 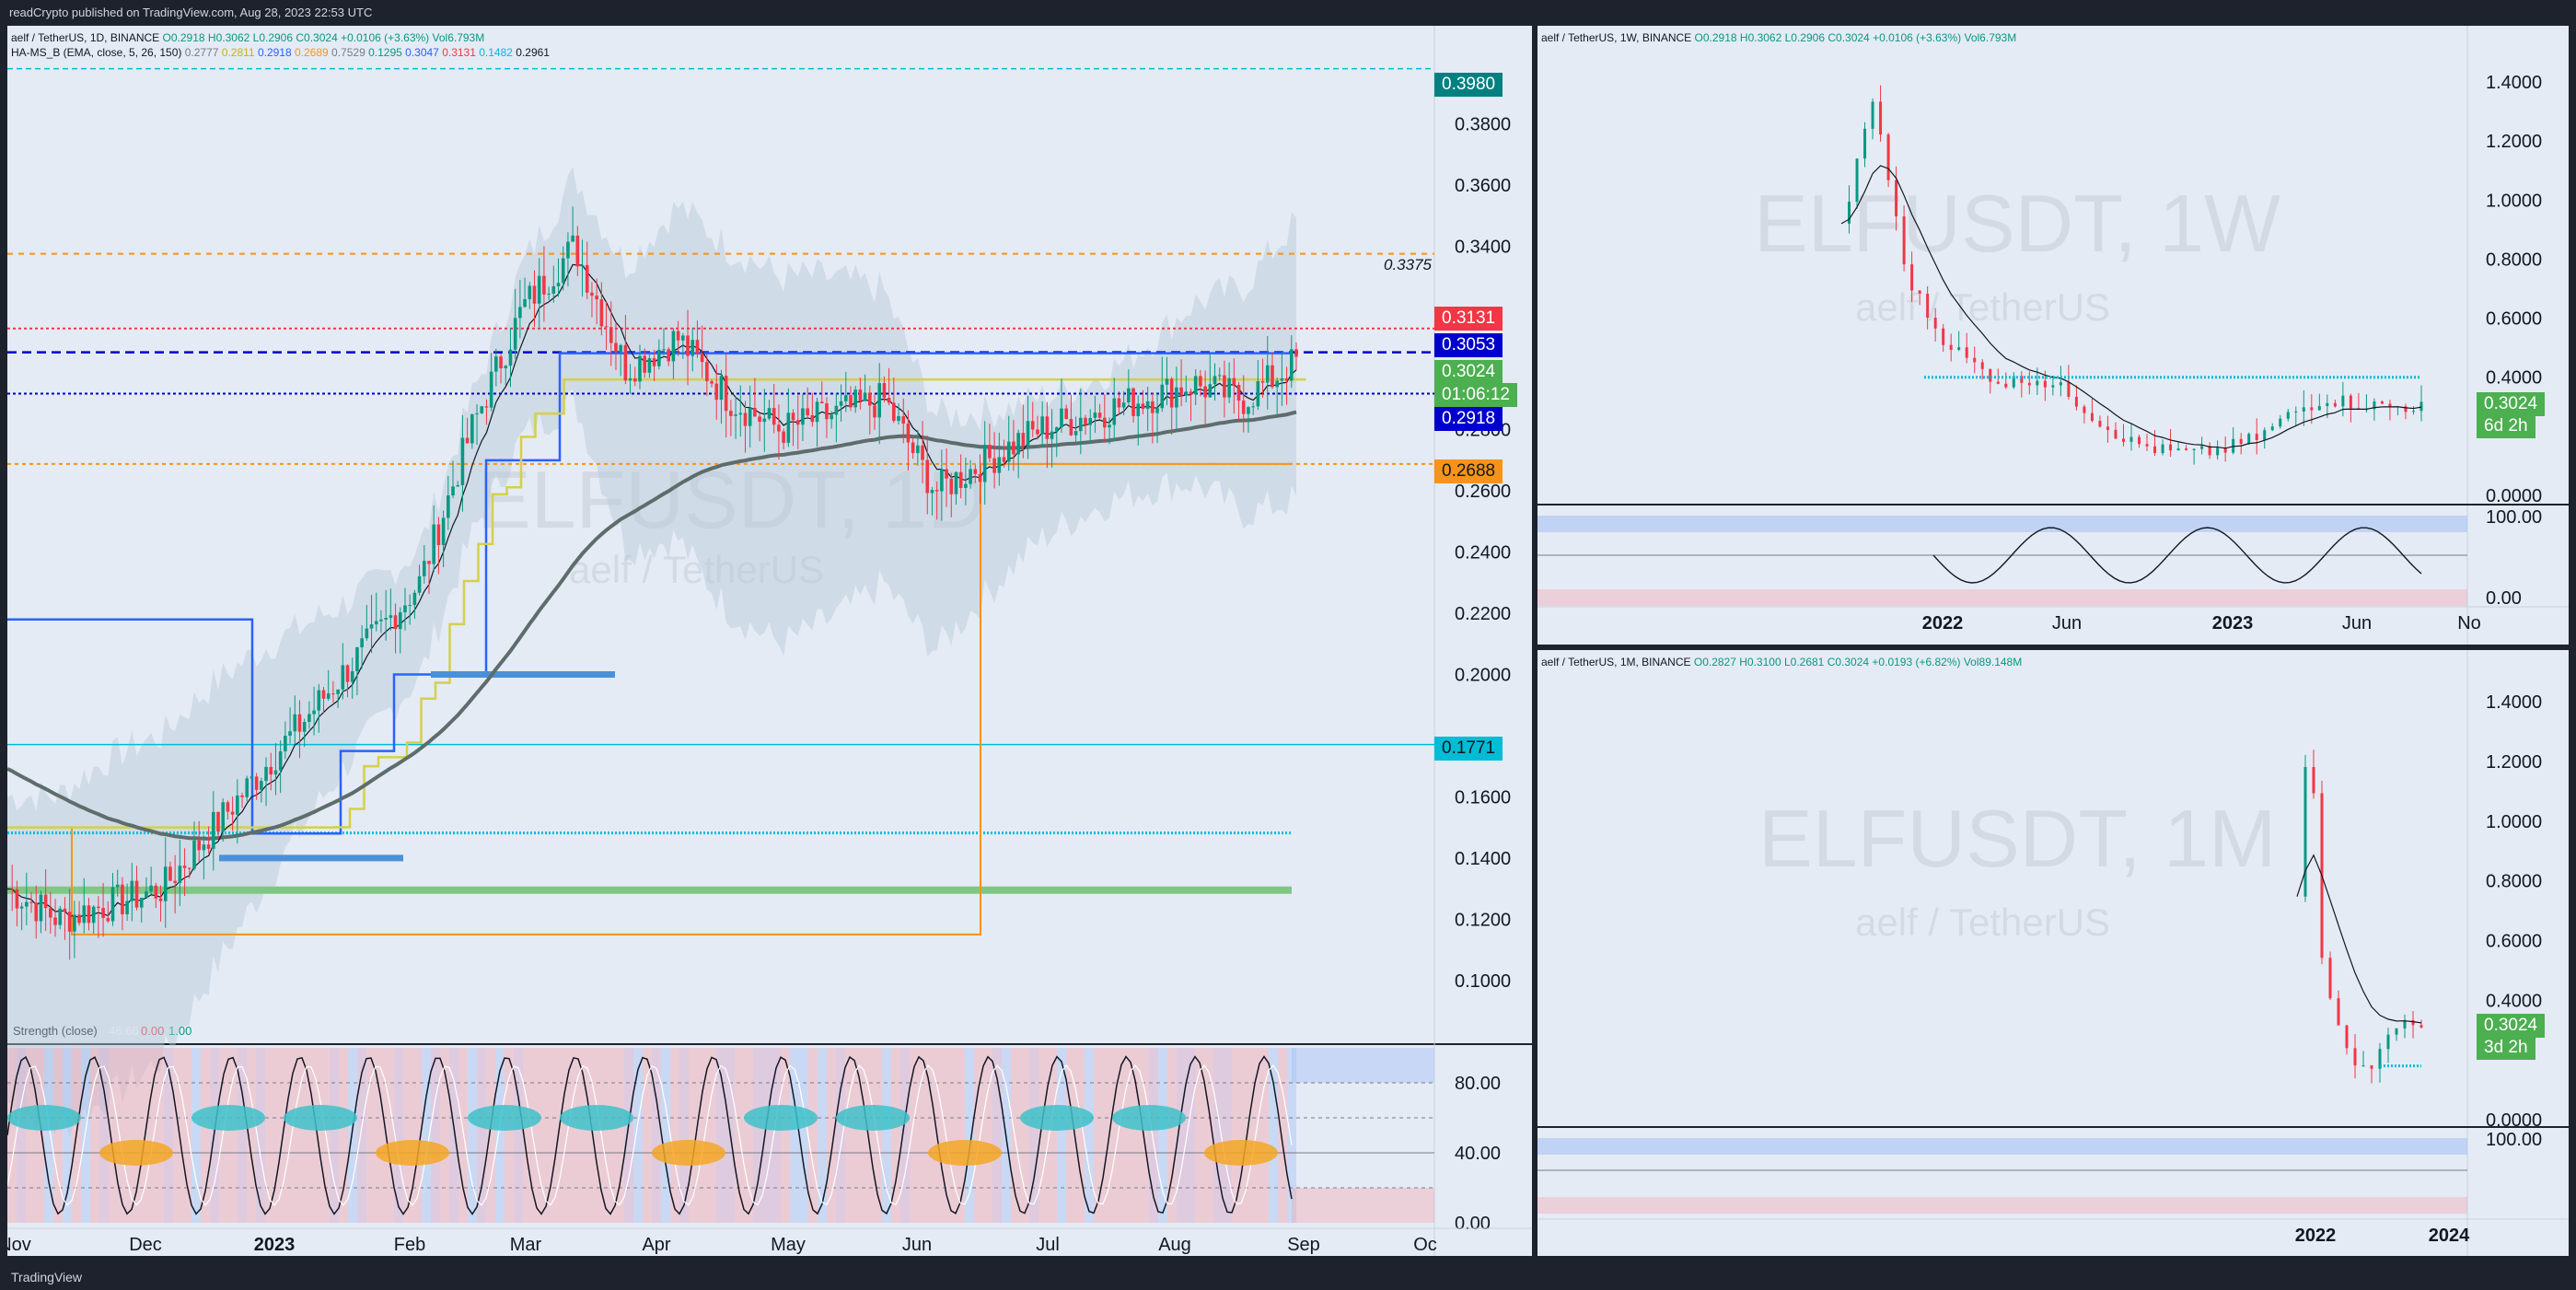 I want to click on price-tick-label: 0.2200, so click(x=1483, y=614).